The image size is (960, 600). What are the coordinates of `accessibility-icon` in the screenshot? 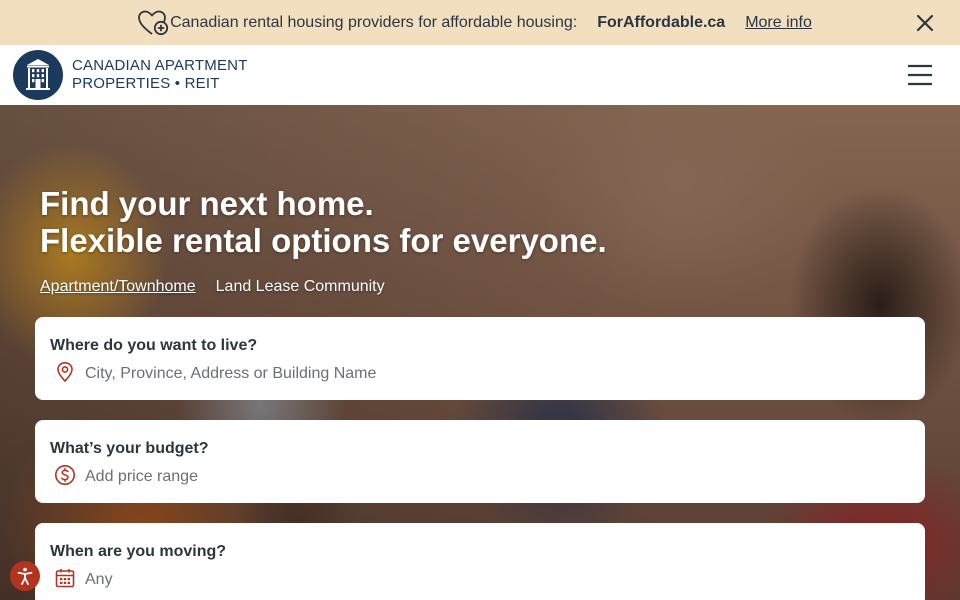 It's located at (25, 576).